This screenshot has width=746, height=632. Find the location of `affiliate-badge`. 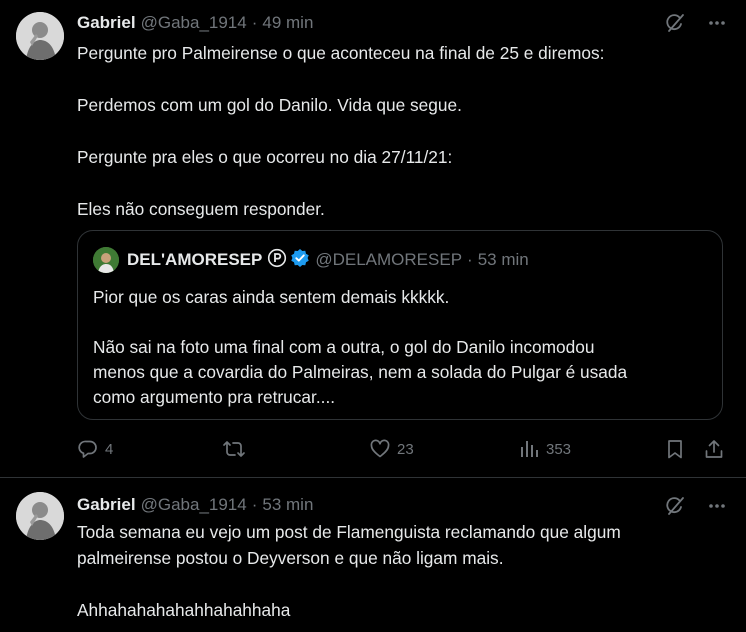

affiliate-badge is located at coordinates (277, 260).